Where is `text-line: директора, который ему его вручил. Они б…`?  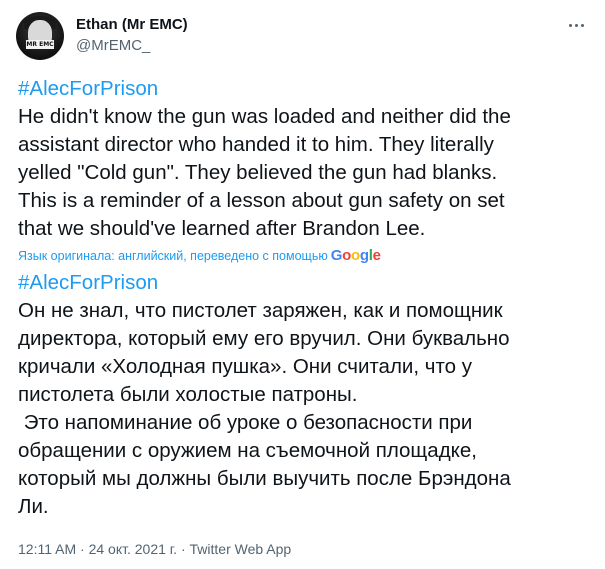 text-line: директора, который ему его вручил. Они б… is located at coordinates (264, 338).